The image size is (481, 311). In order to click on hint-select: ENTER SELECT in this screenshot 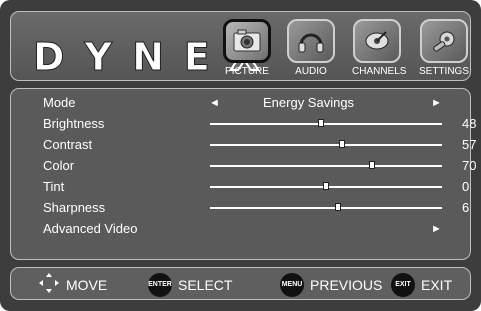, I will do `click(190, 284)`.